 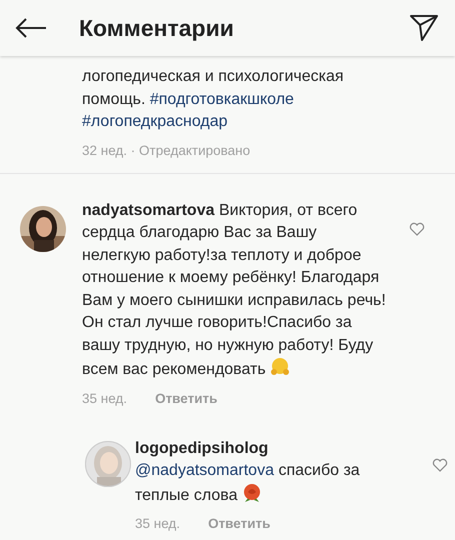 What do you see at coordinates (424, 28) in the screenshot?
I see `send-icon` at bounding box center [424, 28].